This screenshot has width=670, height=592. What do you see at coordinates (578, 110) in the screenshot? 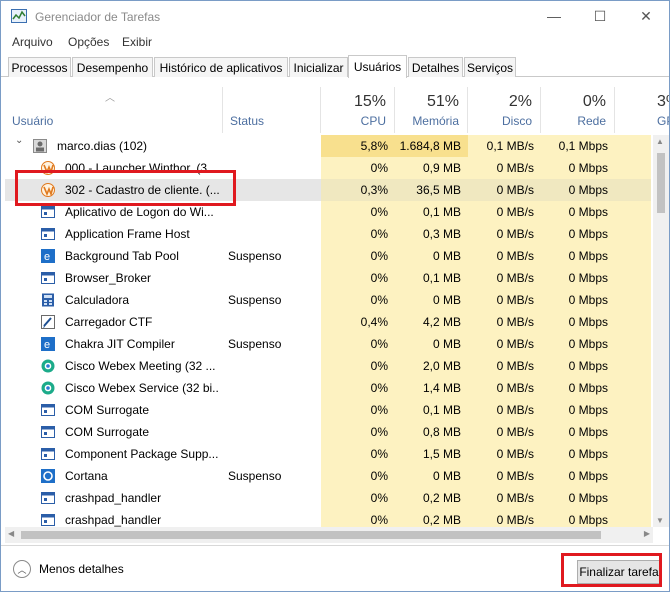
I see `column-network: 0% Rede` at bounding box center [578, 110].